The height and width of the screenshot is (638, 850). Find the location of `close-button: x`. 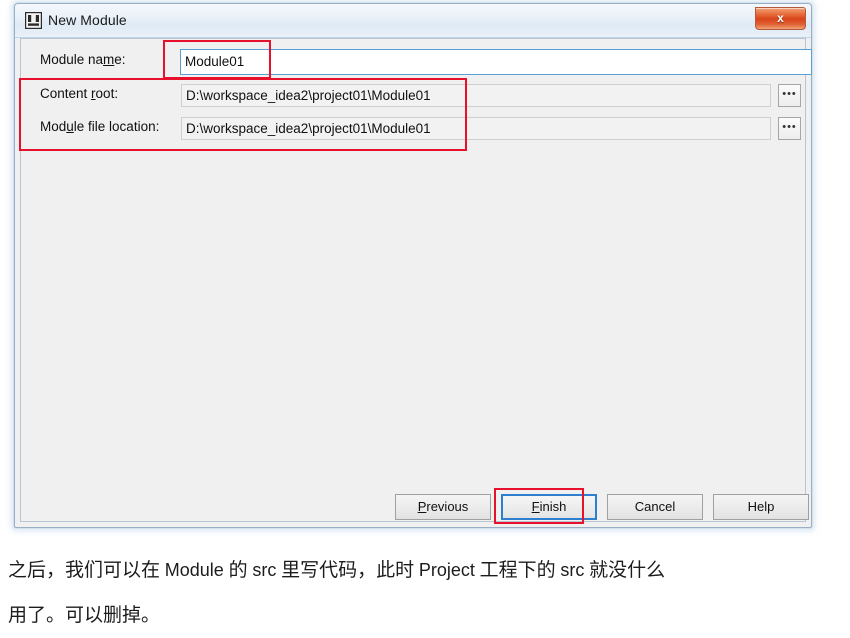

close-button: x is located at coordinates (780, 18).